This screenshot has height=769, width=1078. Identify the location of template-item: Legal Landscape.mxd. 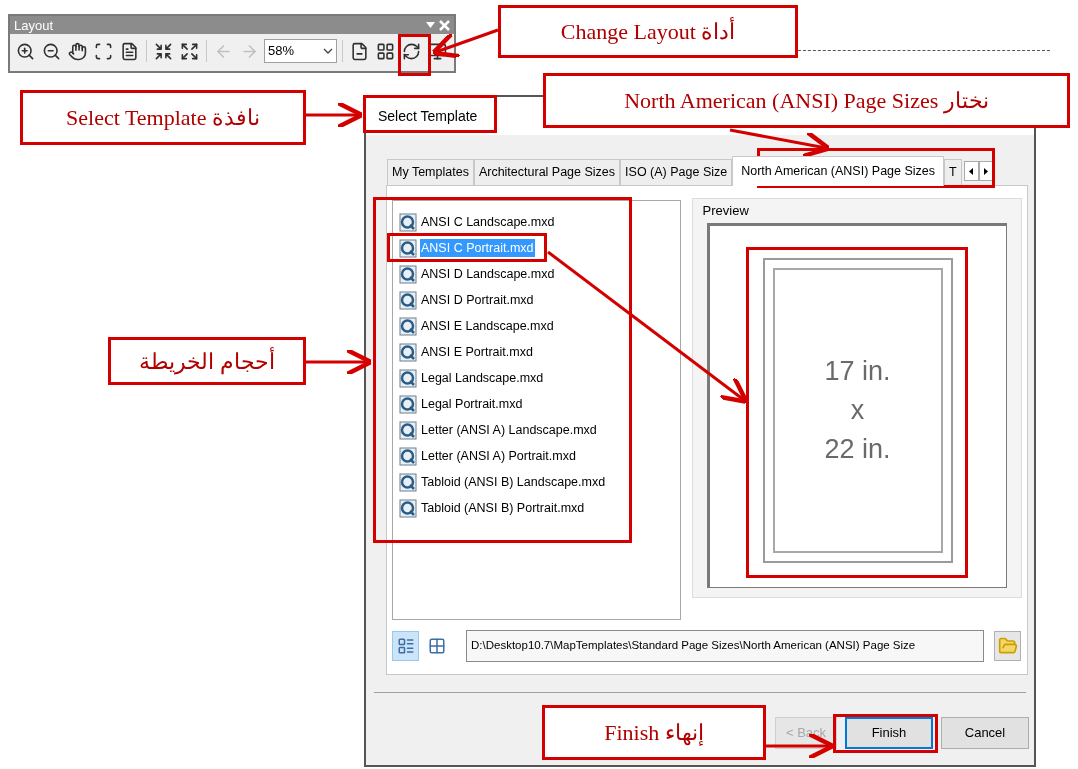
(482, 378).